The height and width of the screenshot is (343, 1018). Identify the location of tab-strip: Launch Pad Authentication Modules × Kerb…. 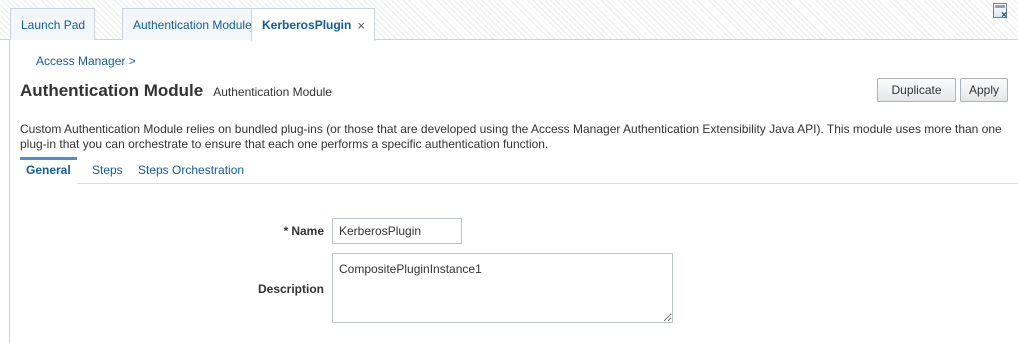
(509, 20).